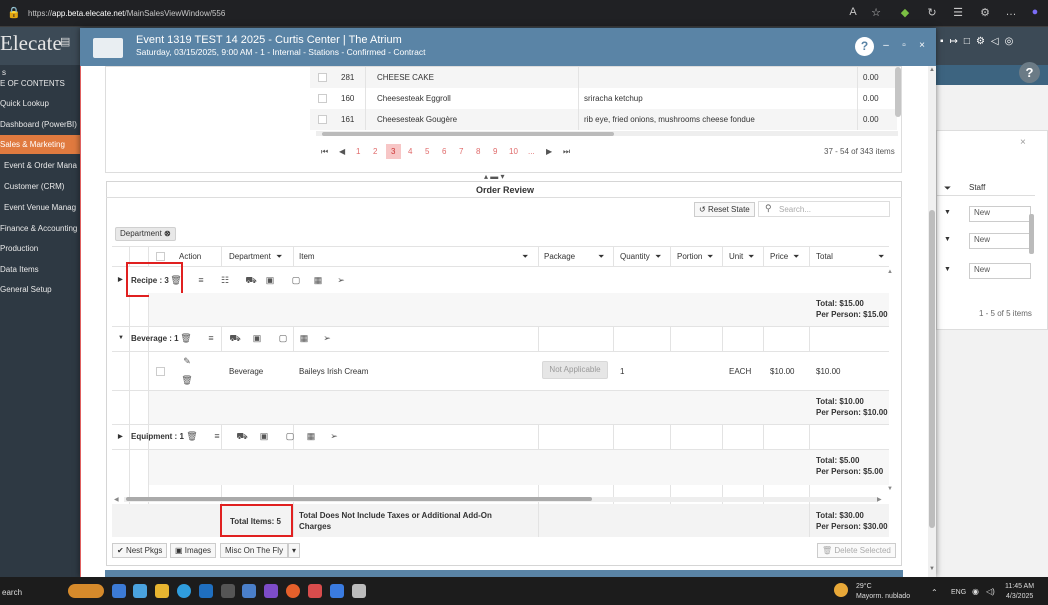  I want to click on select-all-checkbox, so click(160, 256).